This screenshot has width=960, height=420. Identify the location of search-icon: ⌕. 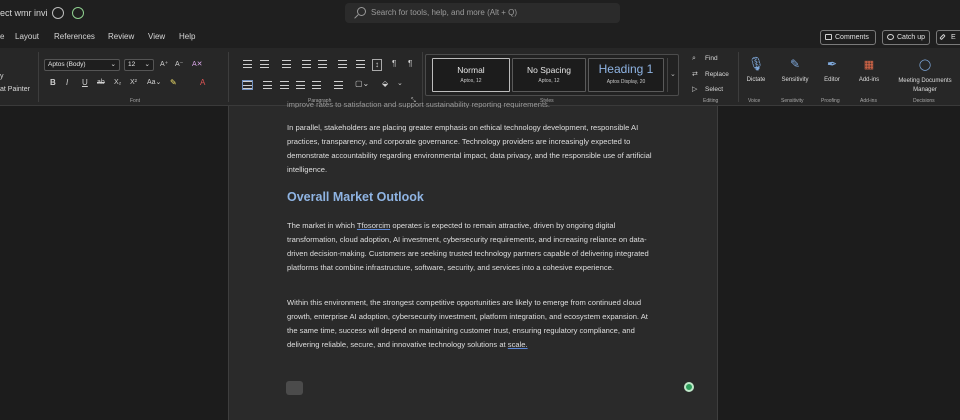
(694, 58).